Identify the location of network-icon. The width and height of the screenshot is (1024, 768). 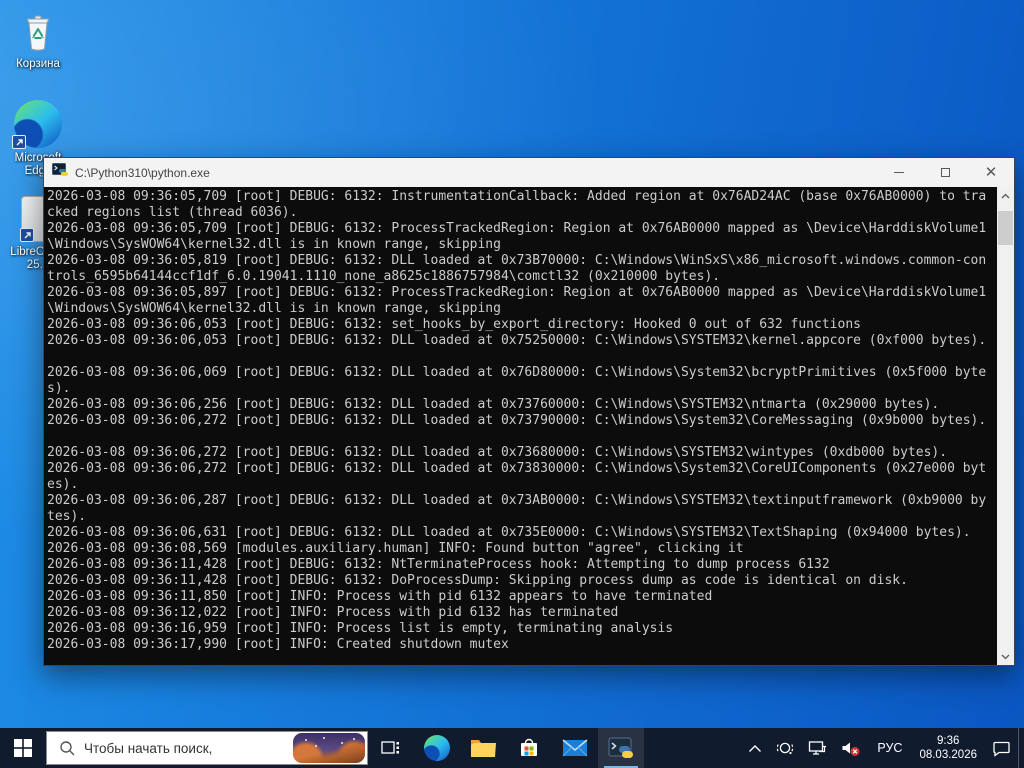
(818, 748).